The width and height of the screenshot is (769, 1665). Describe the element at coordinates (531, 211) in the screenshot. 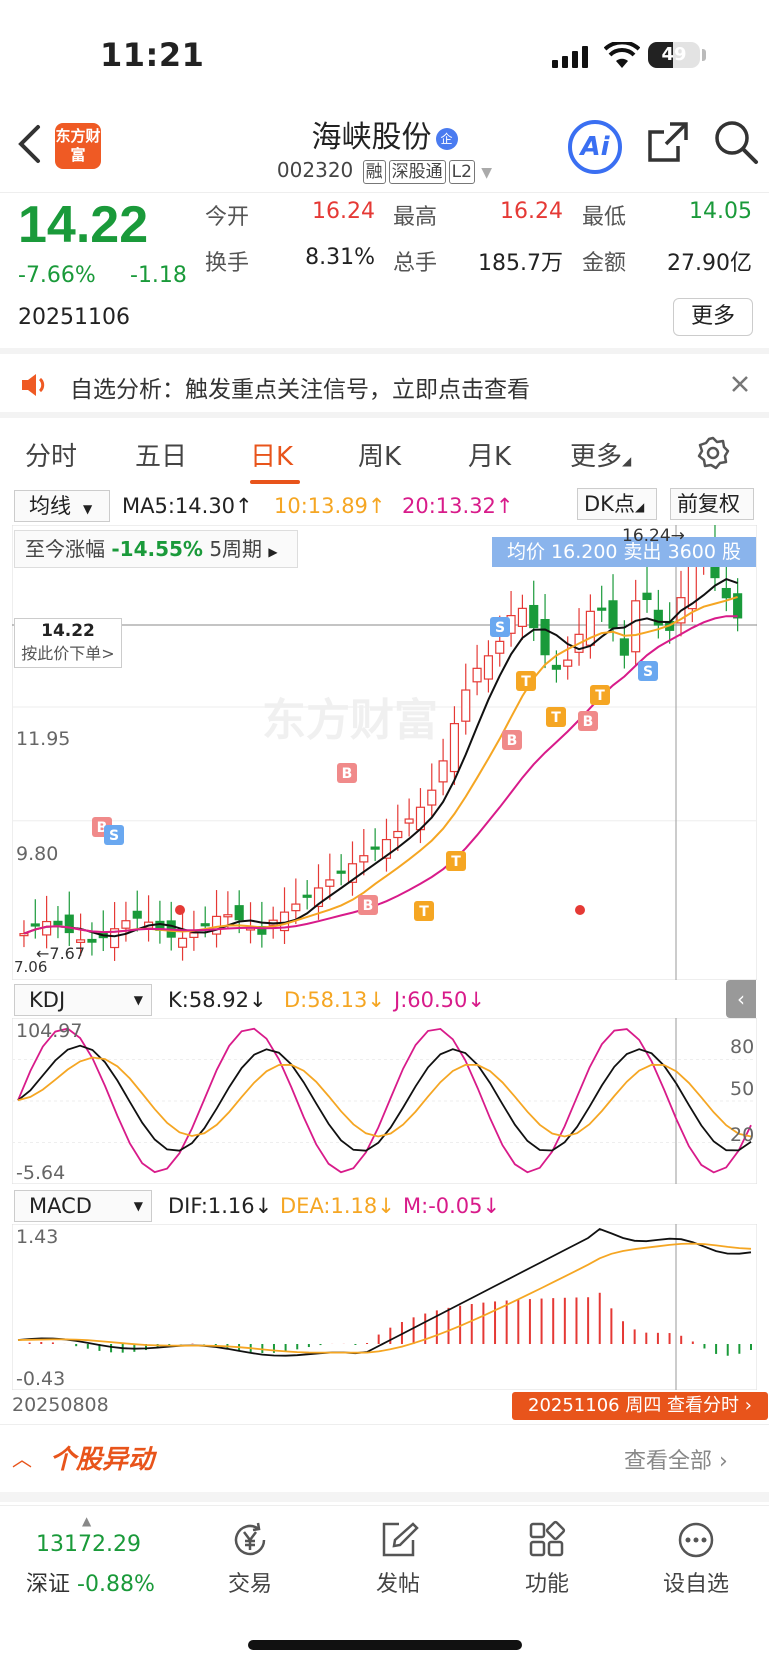

I see `high-value: 16.24` at that location.